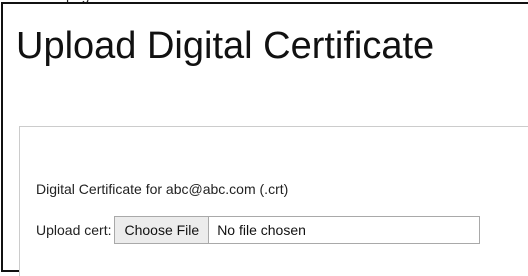 The width and height of the screenshot is (528, 276). What do you see at coordinates (225, 46) in the screenshot?
I see `page-title: Upload Digital Certificate` at bounding box center [225, 46].